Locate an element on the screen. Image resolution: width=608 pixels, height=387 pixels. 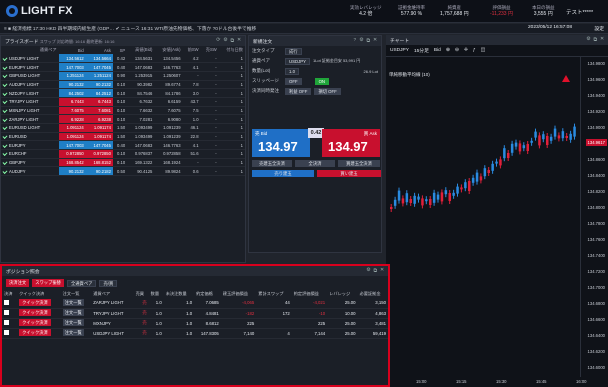
indicator-icon: ƒ is located at coordinates (474, 50).